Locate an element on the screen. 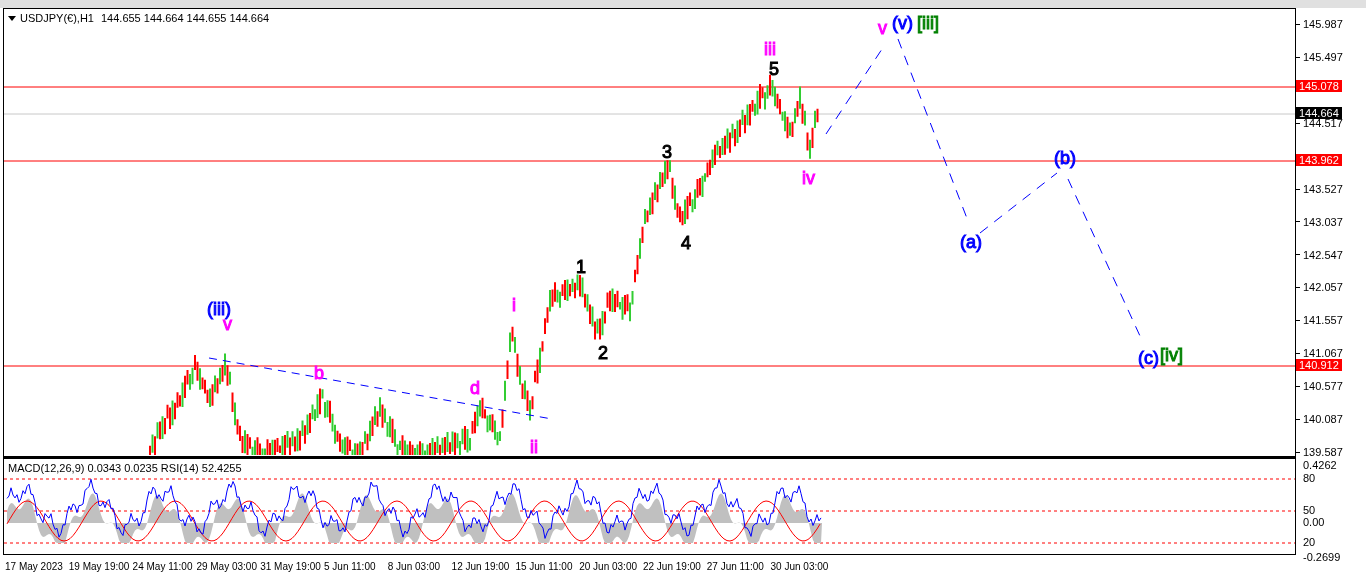 The image size is (1366, 588). time-axis-label: 19 May 19:00 is located at coordinates (99, 566).